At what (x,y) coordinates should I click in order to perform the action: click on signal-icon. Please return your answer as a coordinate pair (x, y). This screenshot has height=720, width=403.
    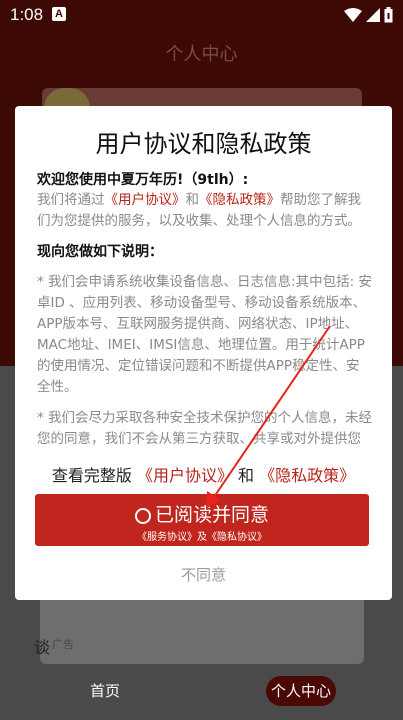
    Looking at the image, I should click on (373, 15).